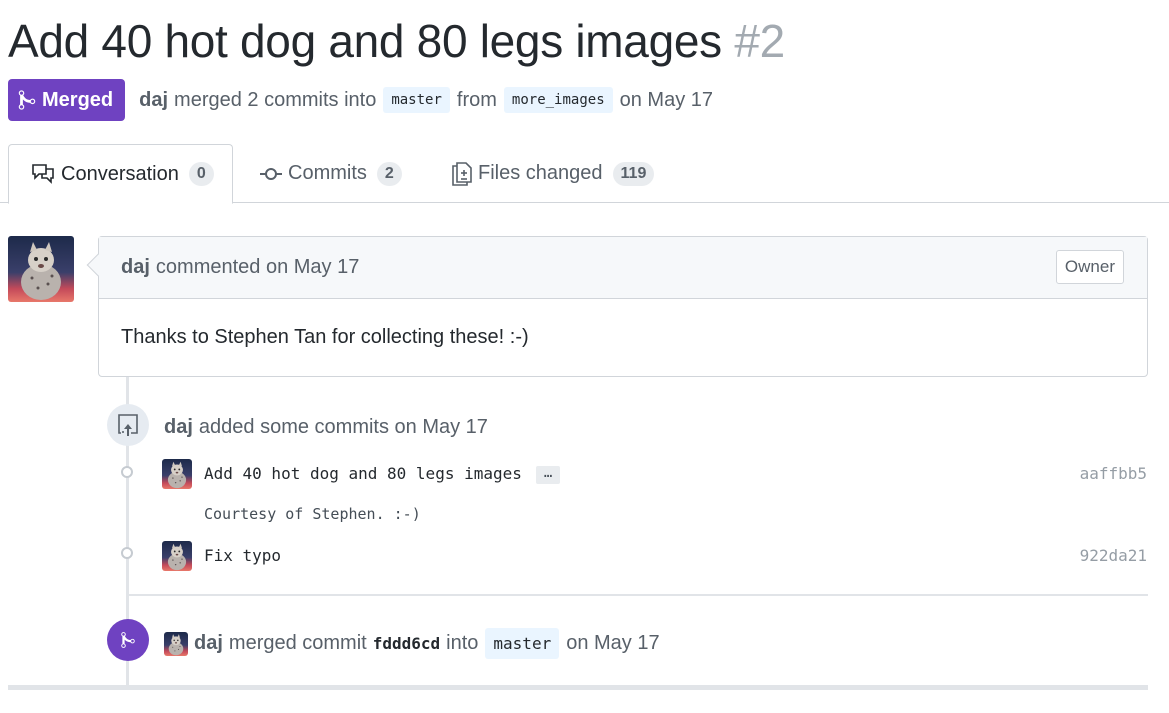 The width and height of the screenshot is (1169, 713). I want to click on commits-event-action: added some commits on May 17, so click(343, 427).